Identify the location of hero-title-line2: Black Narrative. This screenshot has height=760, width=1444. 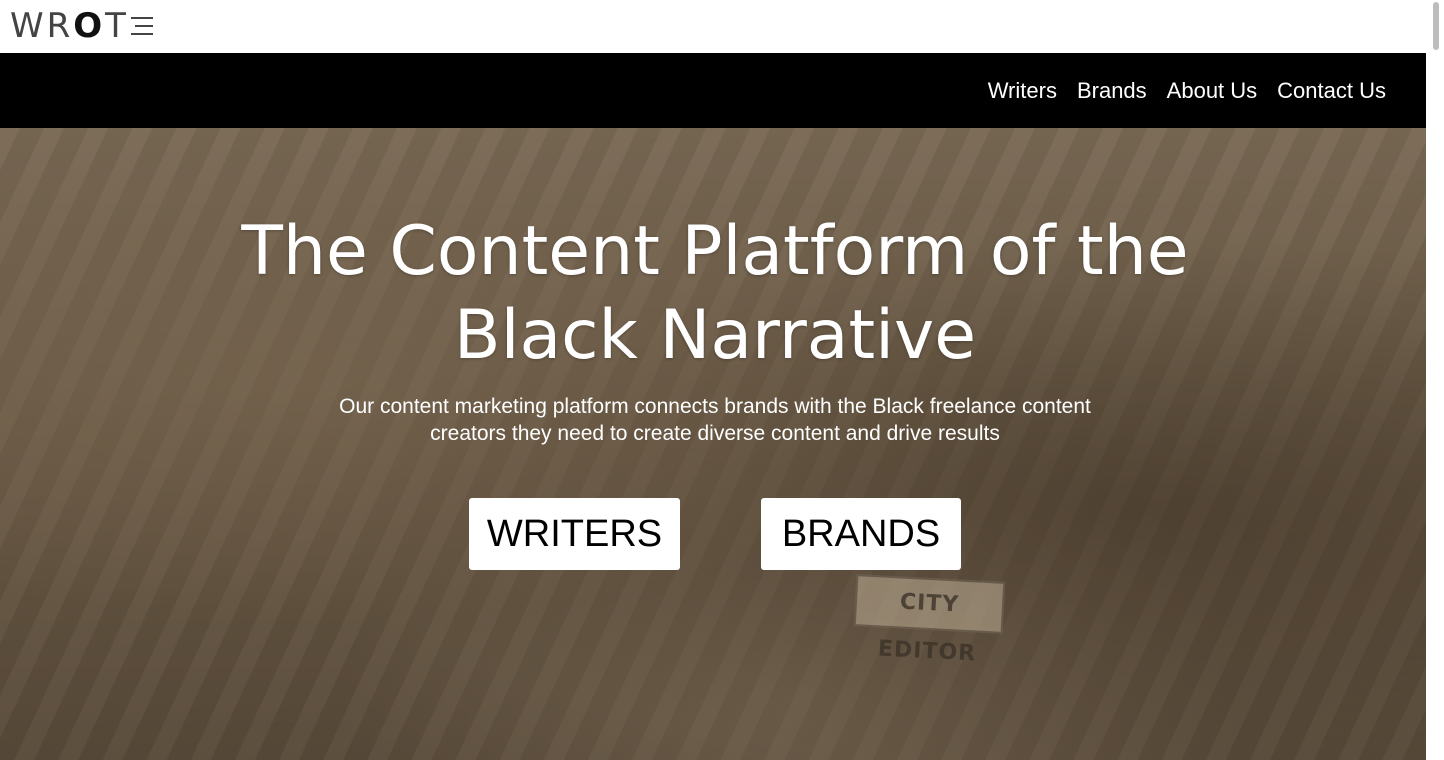
(715, 335).